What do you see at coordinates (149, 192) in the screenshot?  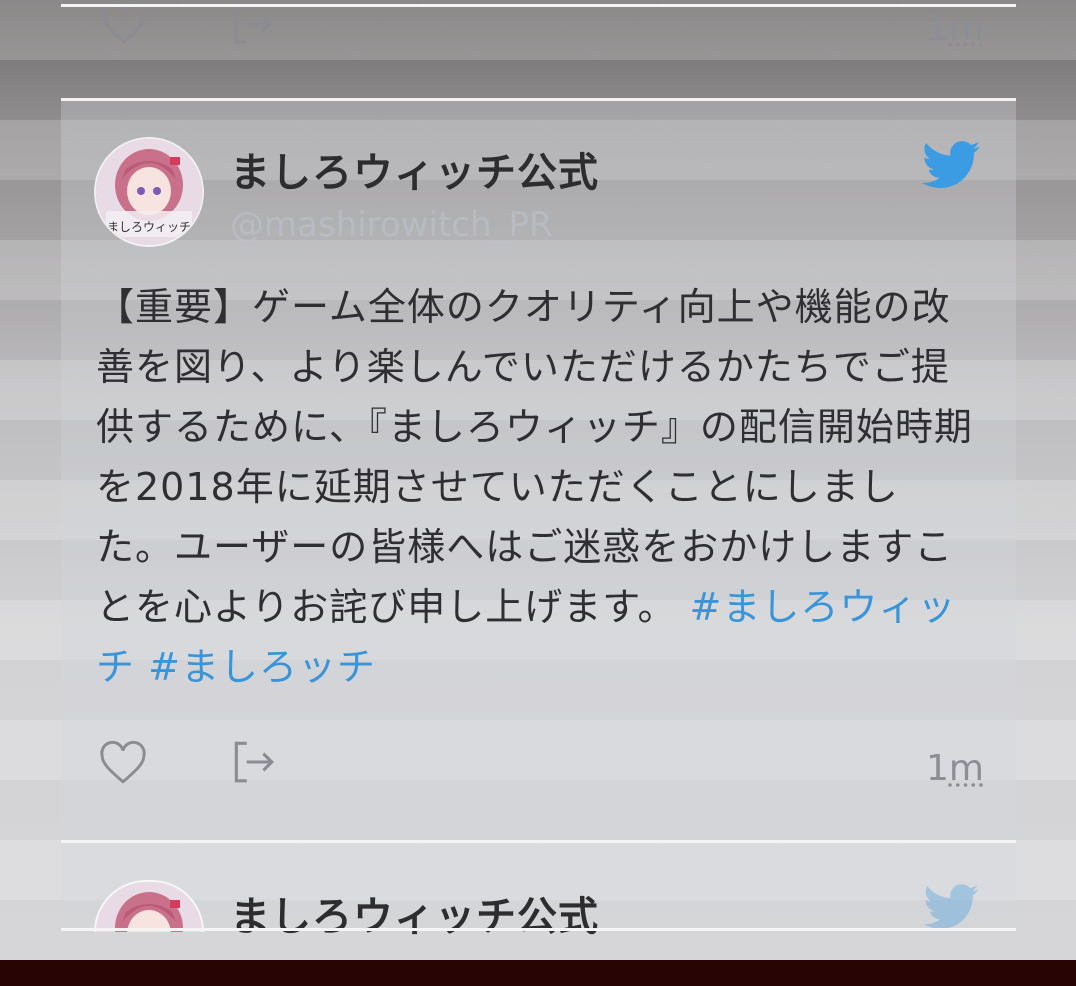 I see `avatar: ましろウィッチ` at bounding box center [149, 192].